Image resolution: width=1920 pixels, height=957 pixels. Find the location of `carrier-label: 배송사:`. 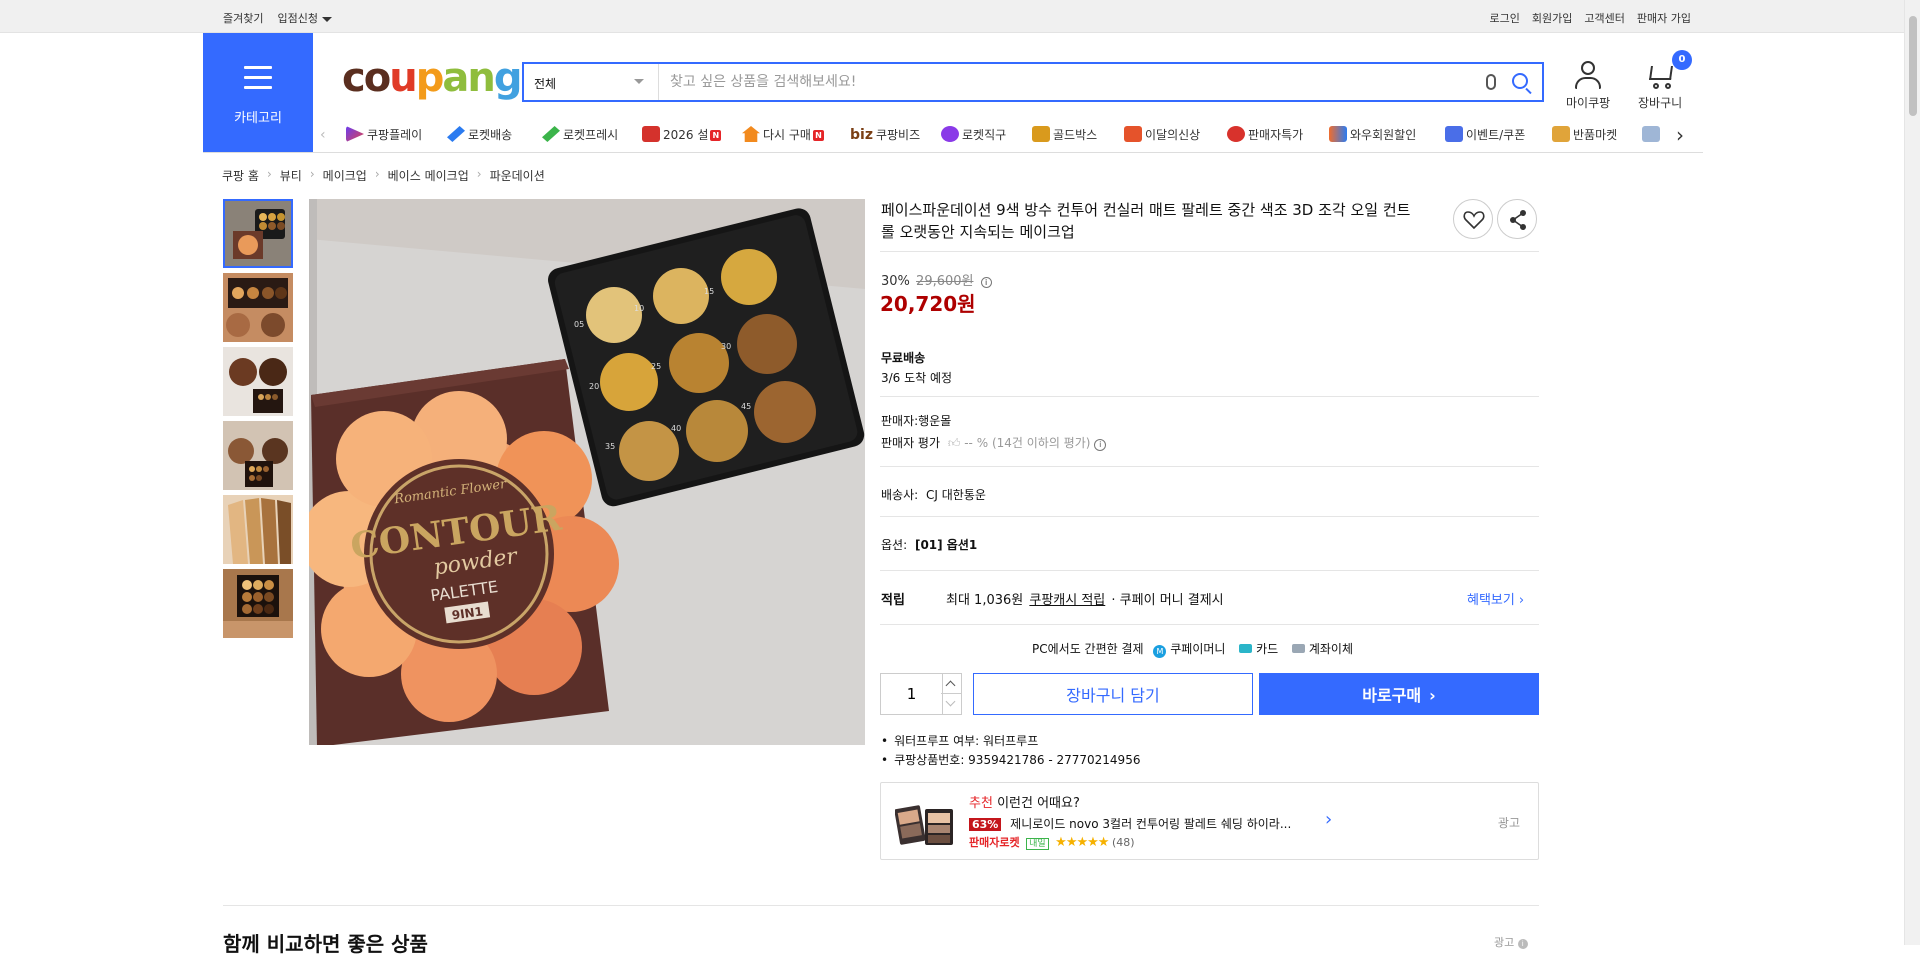

carrier-label: 배송사: is located at coordinates (900, 495).